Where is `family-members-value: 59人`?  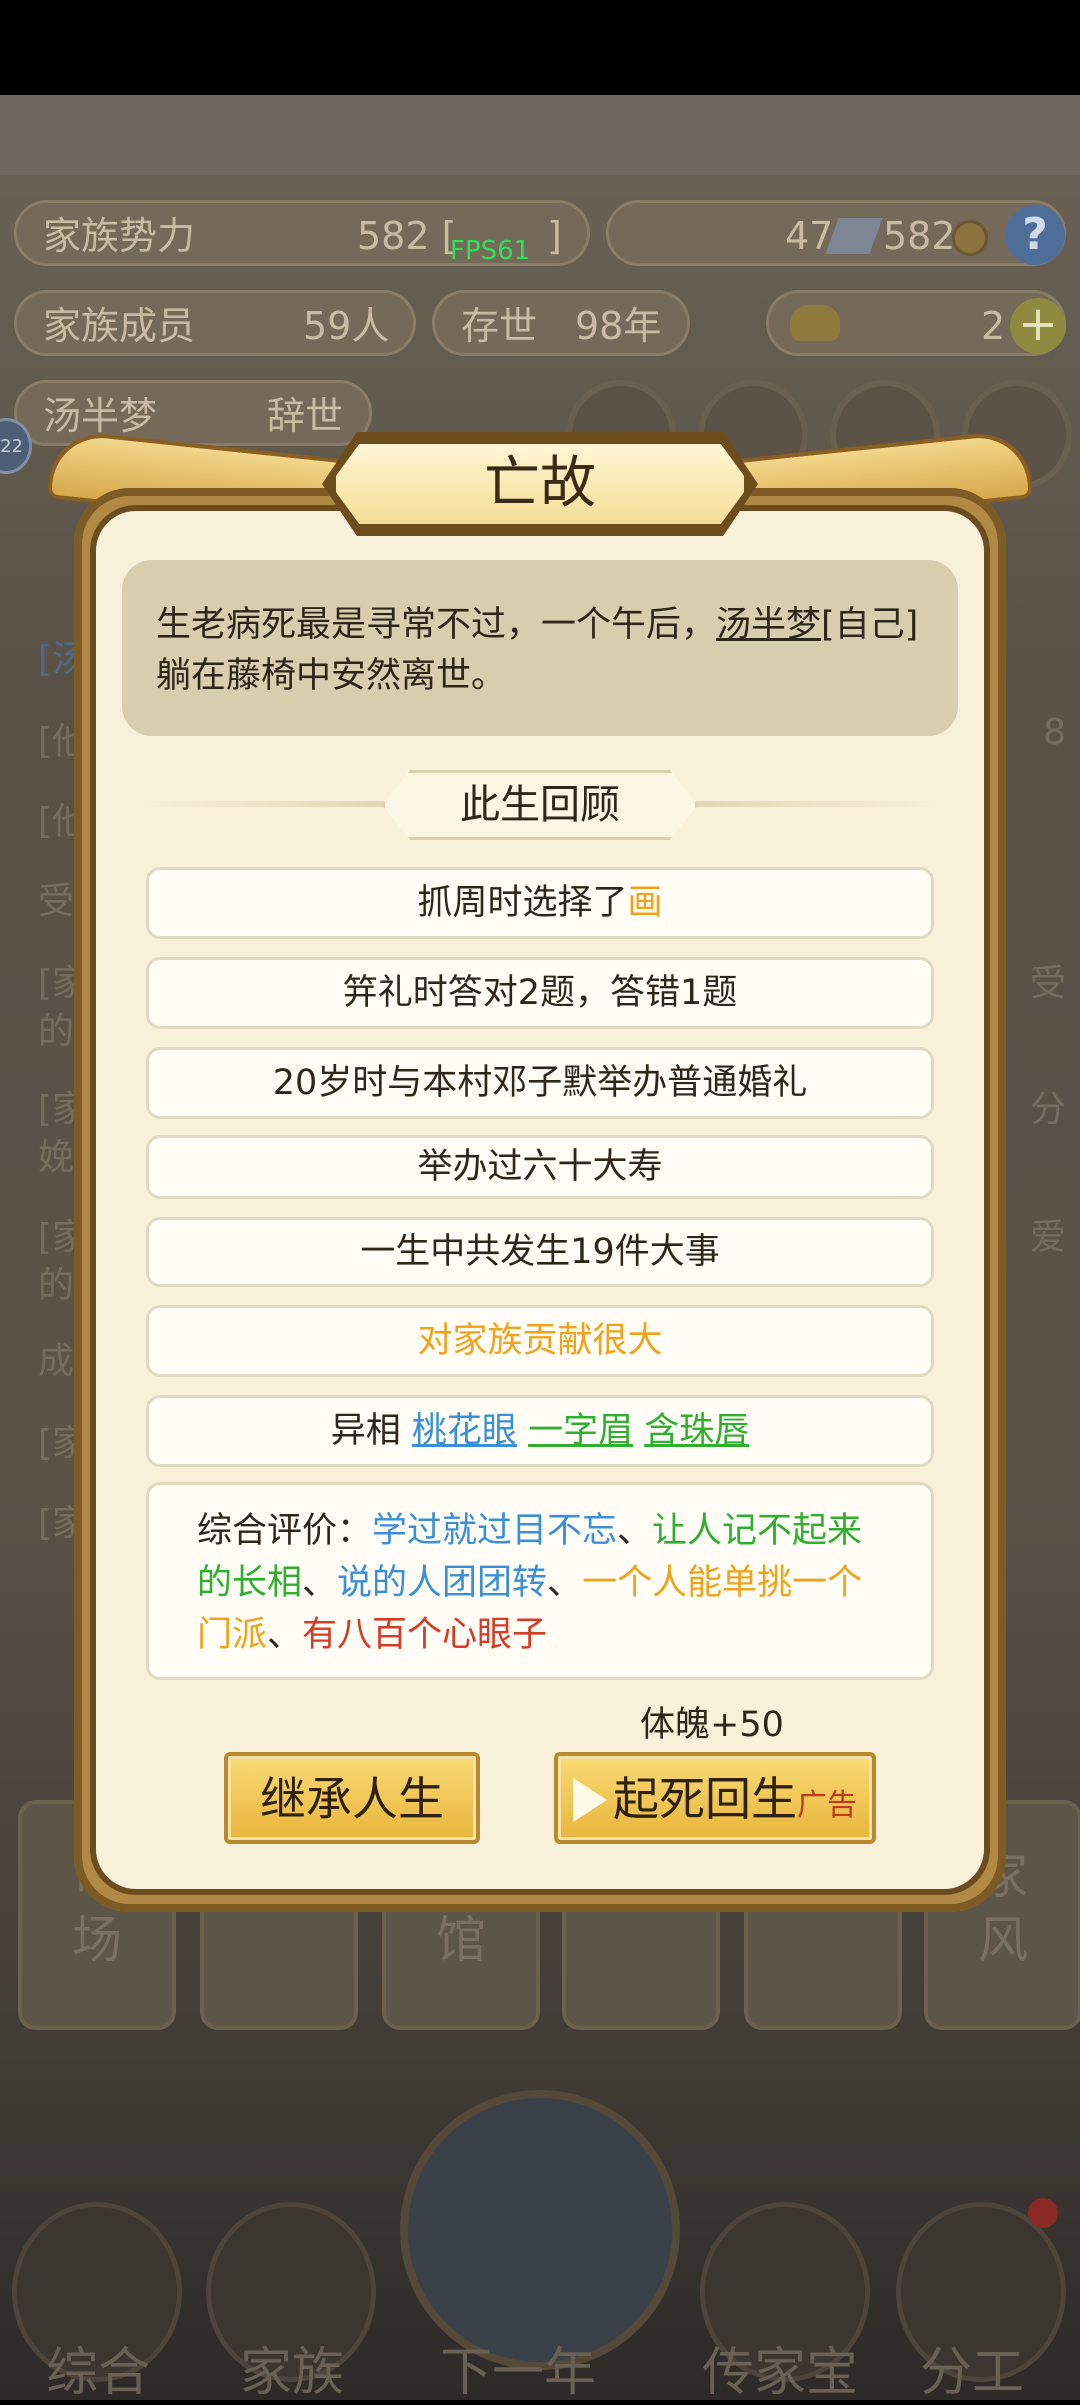
family-members-value: 59人 is located at coordinates (346, 326).